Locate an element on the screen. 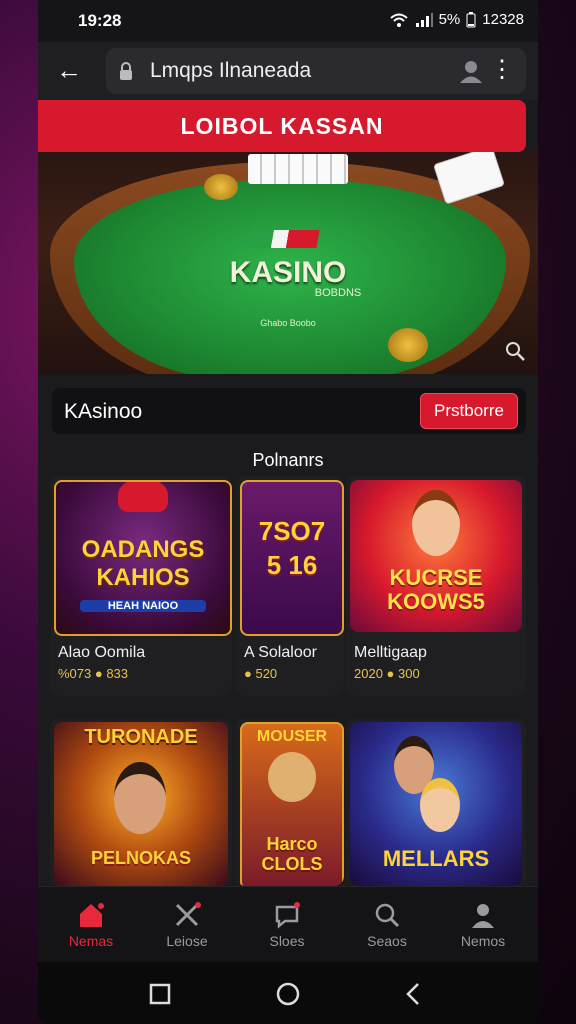  nav-label: Nemas is located at coordinates (91, 941).